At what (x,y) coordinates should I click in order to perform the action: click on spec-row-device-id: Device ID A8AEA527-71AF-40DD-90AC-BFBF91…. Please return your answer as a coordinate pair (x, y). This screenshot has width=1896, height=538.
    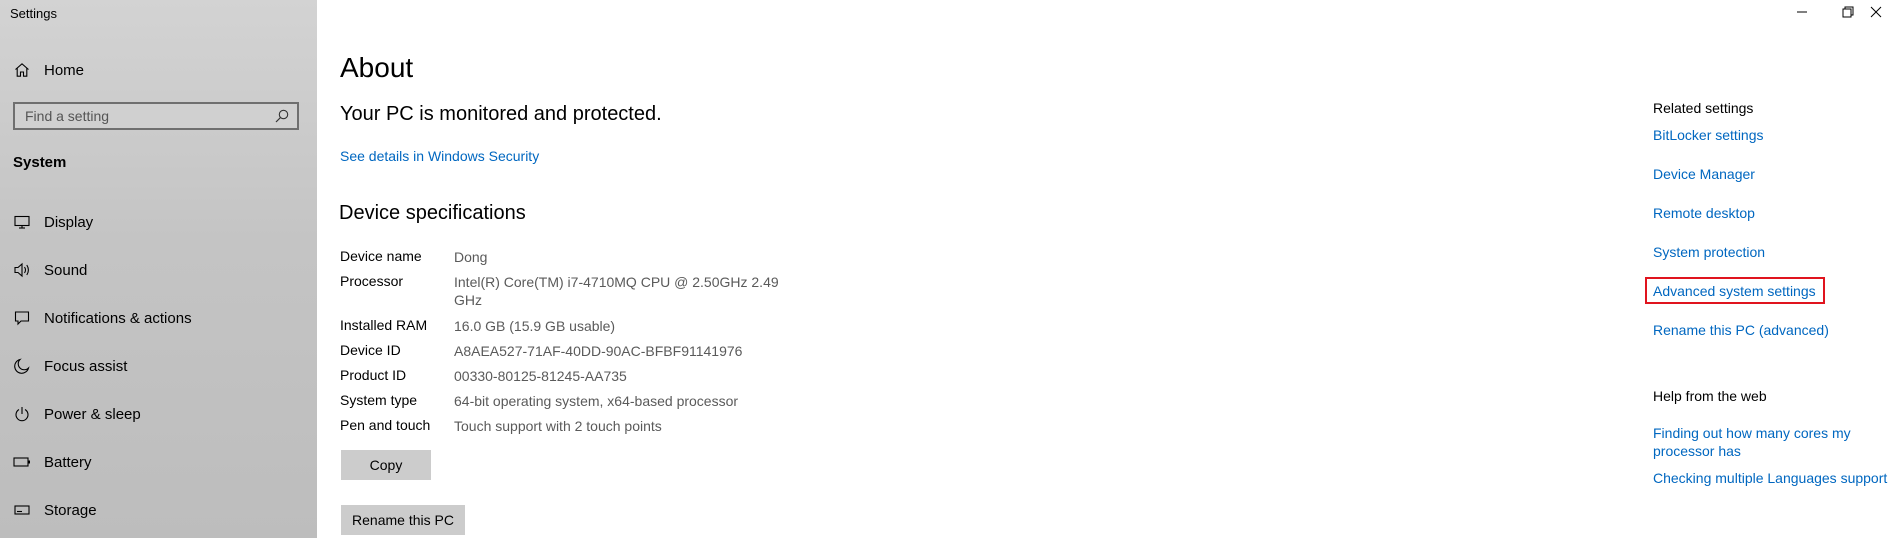
    Looking at the image, I should click on (567, 351).